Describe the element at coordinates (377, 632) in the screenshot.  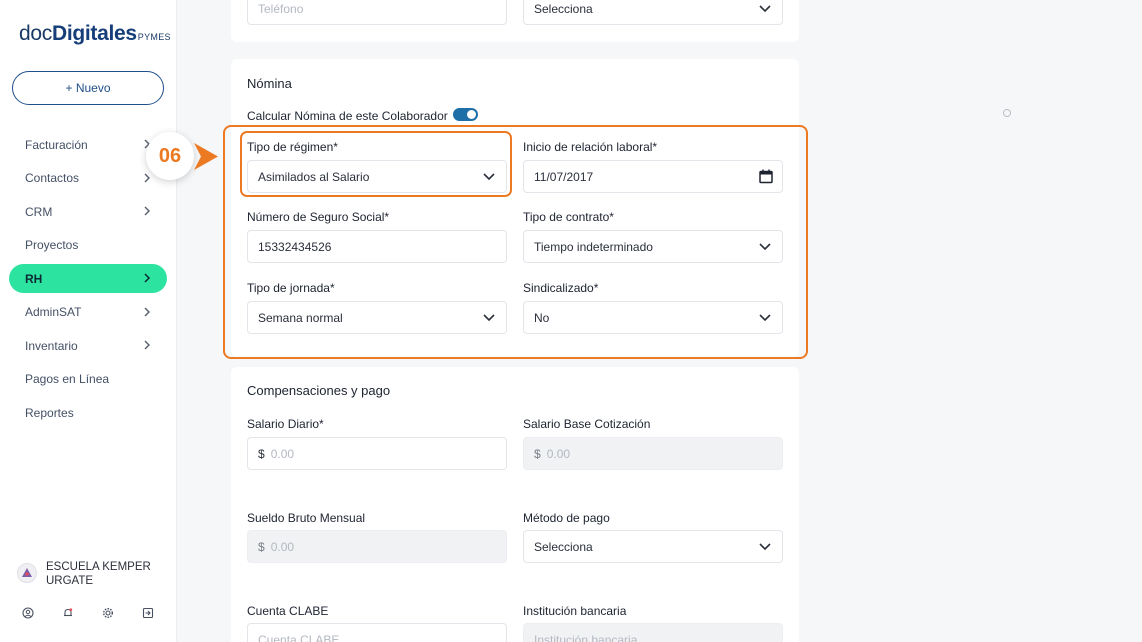
I see `cuenta-clabe-input: Cuenta CLABE` at that location.